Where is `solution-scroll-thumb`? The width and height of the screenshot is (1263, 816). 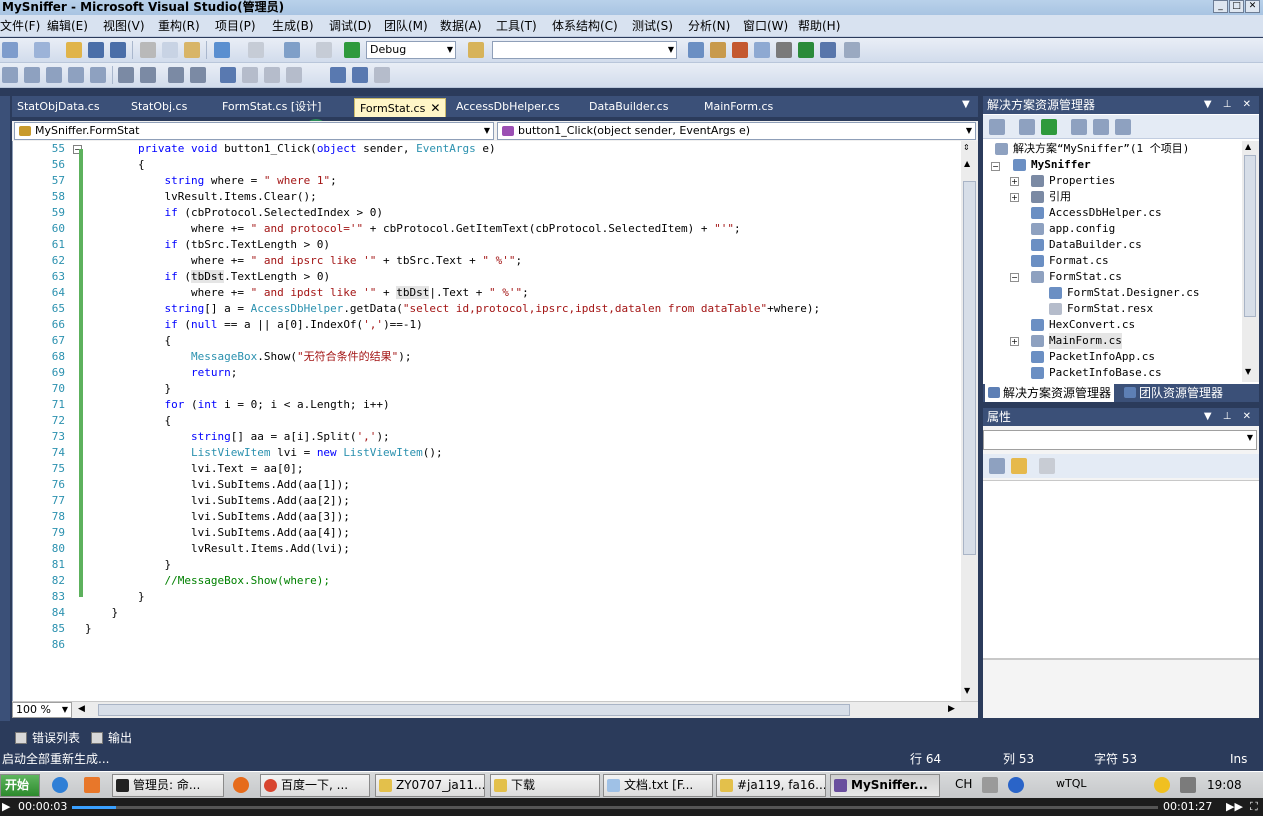
solution-scroll-thumb is located at coordinates (1250, 236).